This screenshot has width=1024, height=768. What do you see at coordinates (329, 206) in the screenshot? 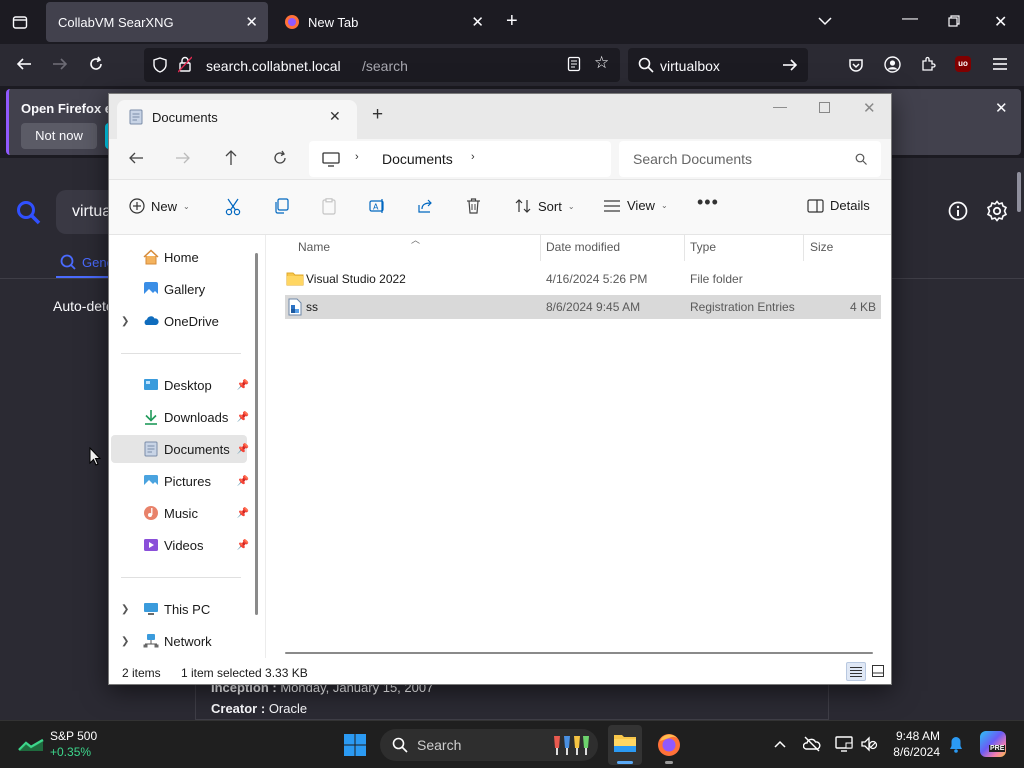
I see `paste-icon` at bounding box center [329, 206].